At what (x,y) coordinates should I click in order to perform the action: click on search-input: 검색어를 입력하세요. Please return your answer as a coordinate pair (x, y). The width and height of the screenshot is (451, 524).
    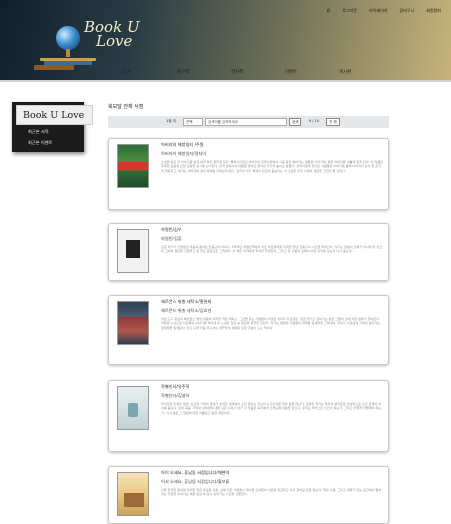
    Looking at the image, I should click on (246, 122).